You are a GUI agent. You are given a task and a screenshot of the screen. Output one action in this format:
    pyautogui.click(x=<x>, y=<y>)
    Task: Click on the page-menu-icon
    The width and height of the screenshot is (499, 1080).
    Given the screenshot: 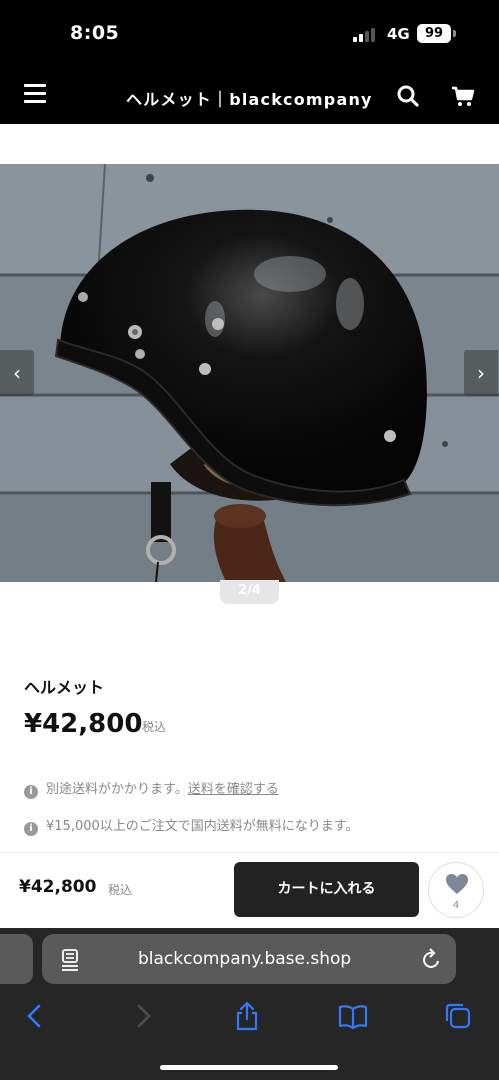 What is the action you would take?
    pyautogui.click(x=70, y=960)
    